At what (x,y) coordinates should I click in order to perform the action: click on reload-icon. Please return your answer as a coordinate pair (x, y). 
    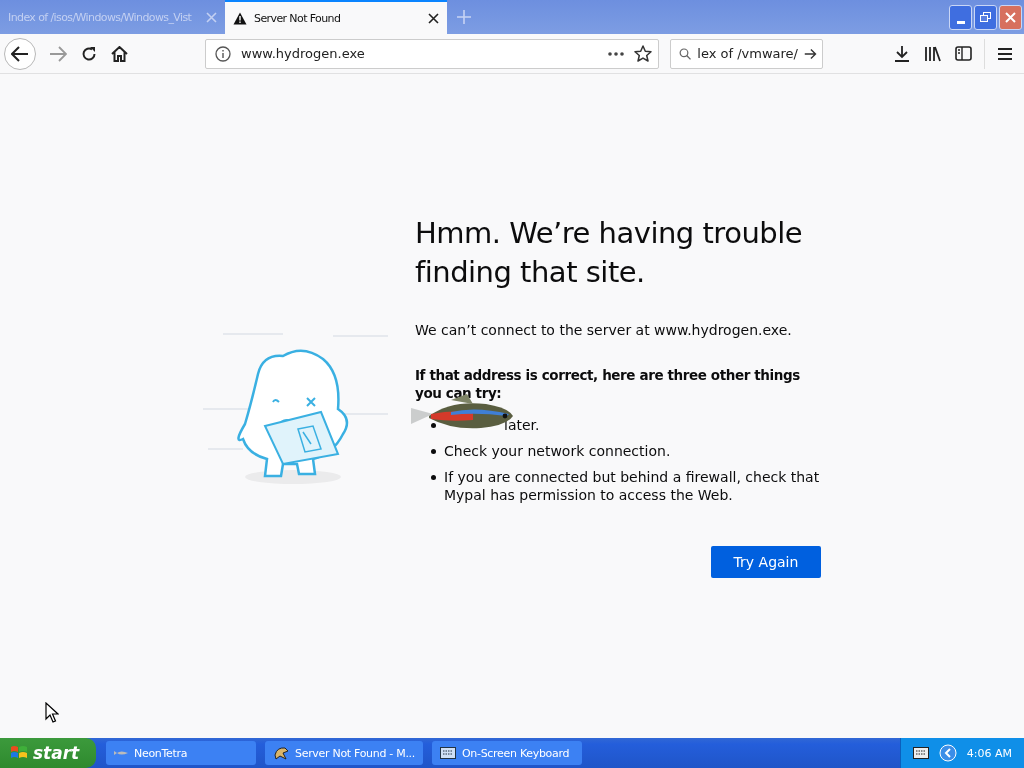
    Looking at the image, I should click on (89, 53).